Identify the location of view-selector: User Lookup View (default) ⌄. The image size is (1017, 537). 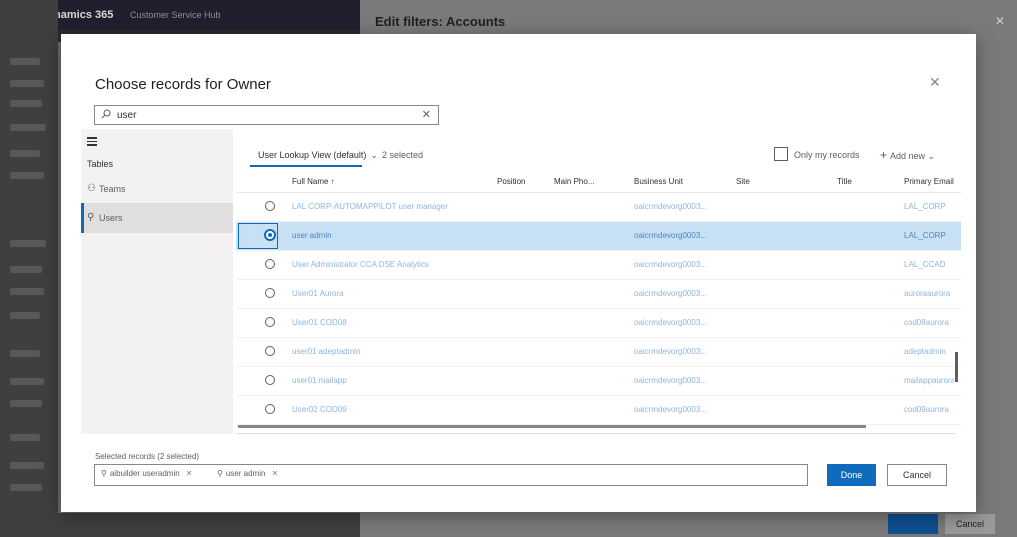
(318, 155).